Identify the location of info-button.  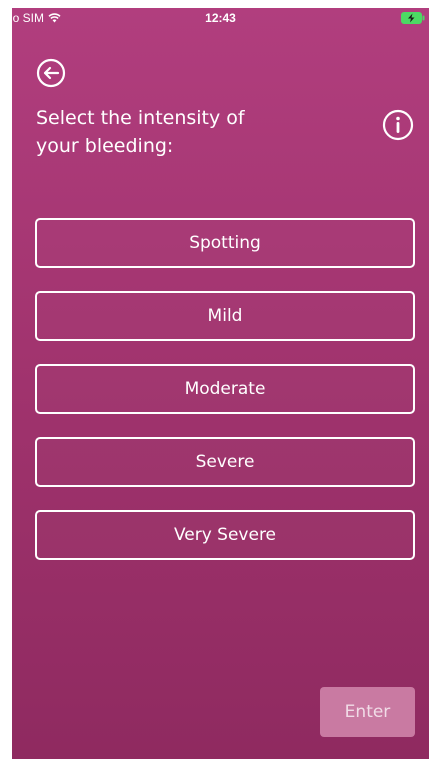
(398, 125).